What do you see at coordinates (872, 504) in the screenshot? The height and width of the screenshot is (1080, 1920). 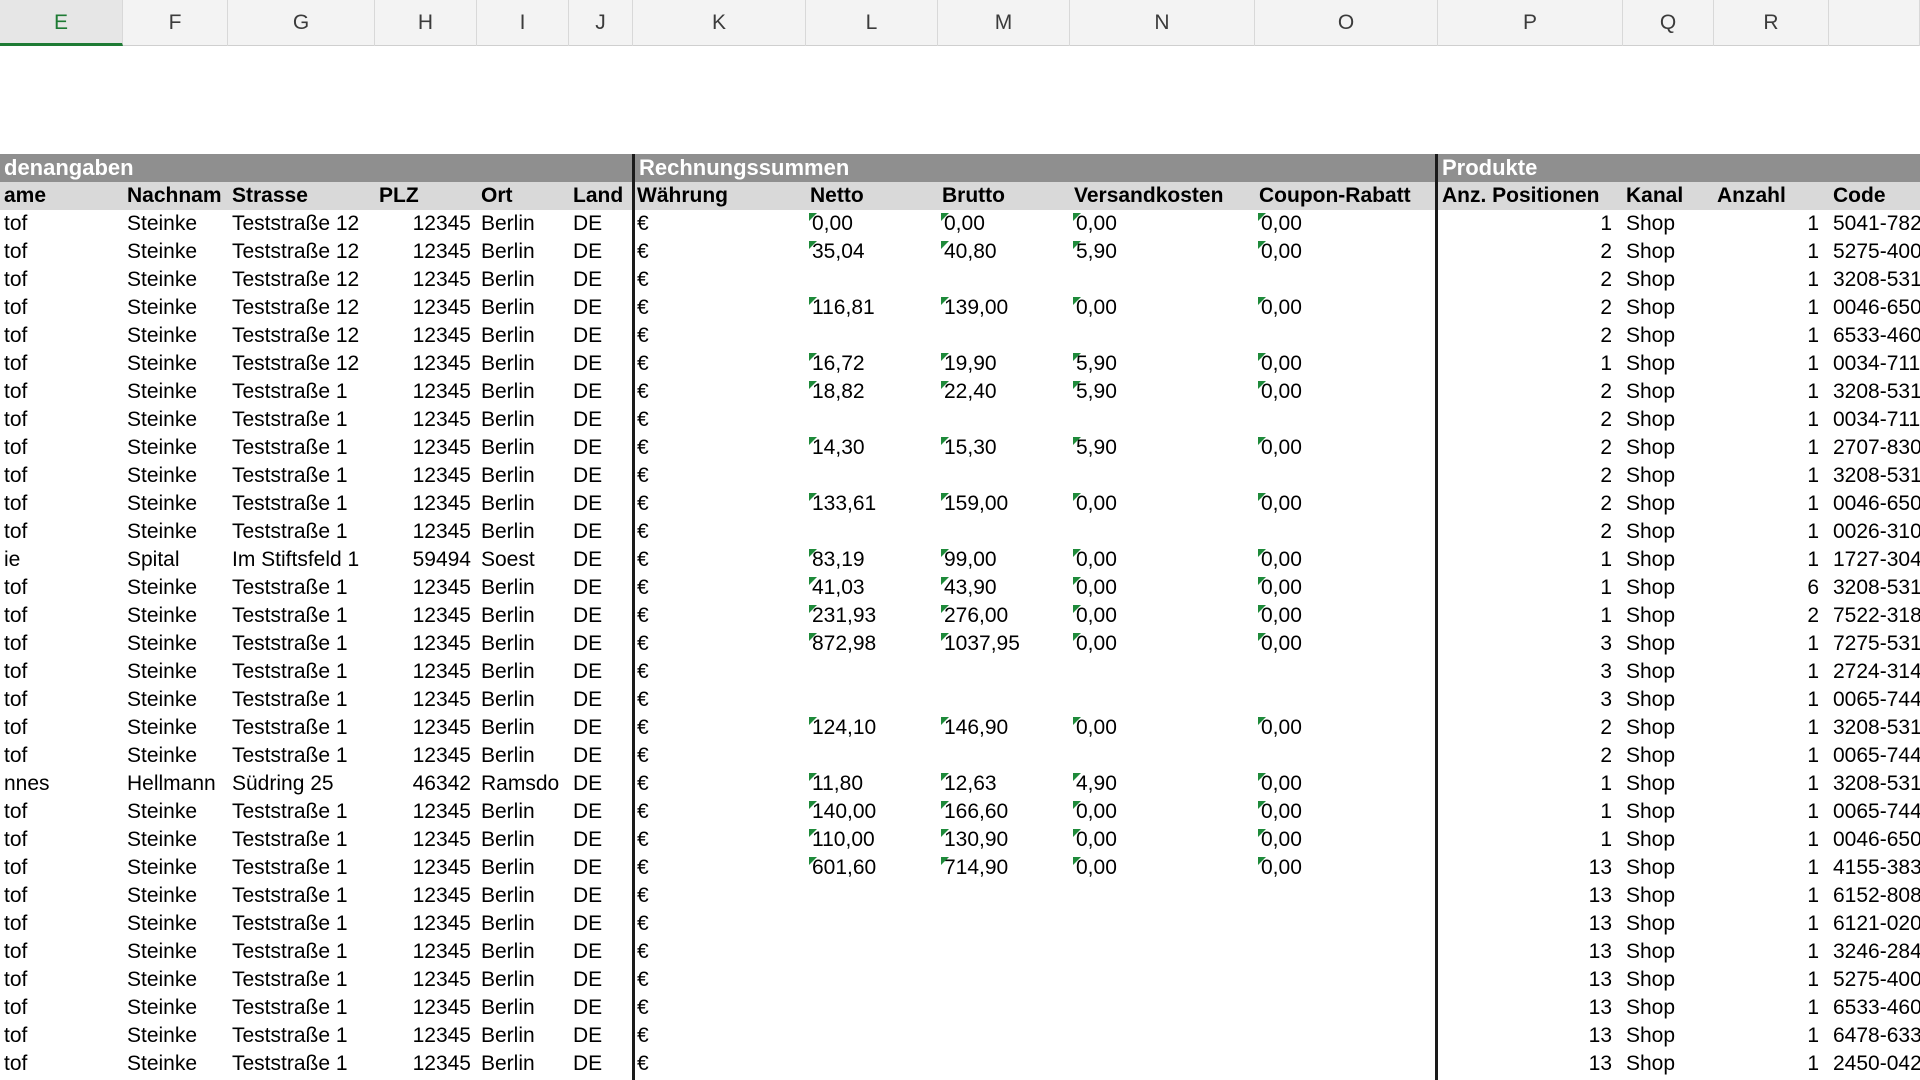 I see `cell-netto: 133,61` at bounding box center [872, 504].